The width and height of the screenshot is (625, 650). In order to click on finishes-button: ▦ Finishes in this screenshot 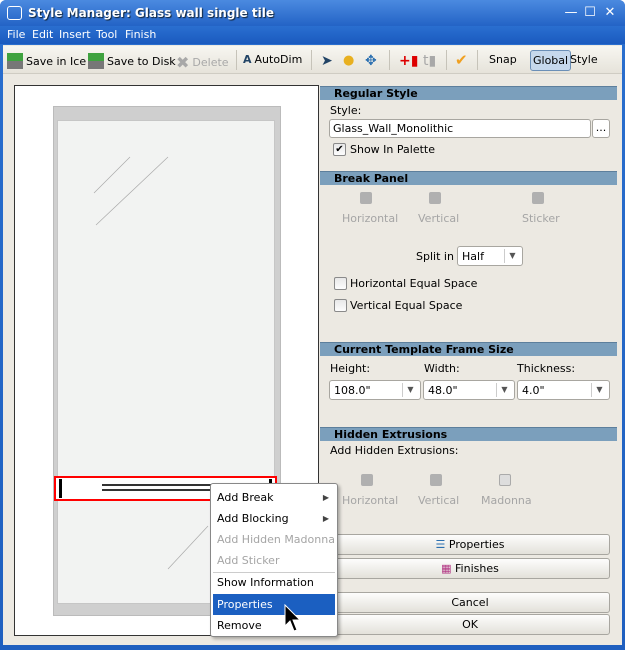, I will do `click(470, 568)`.